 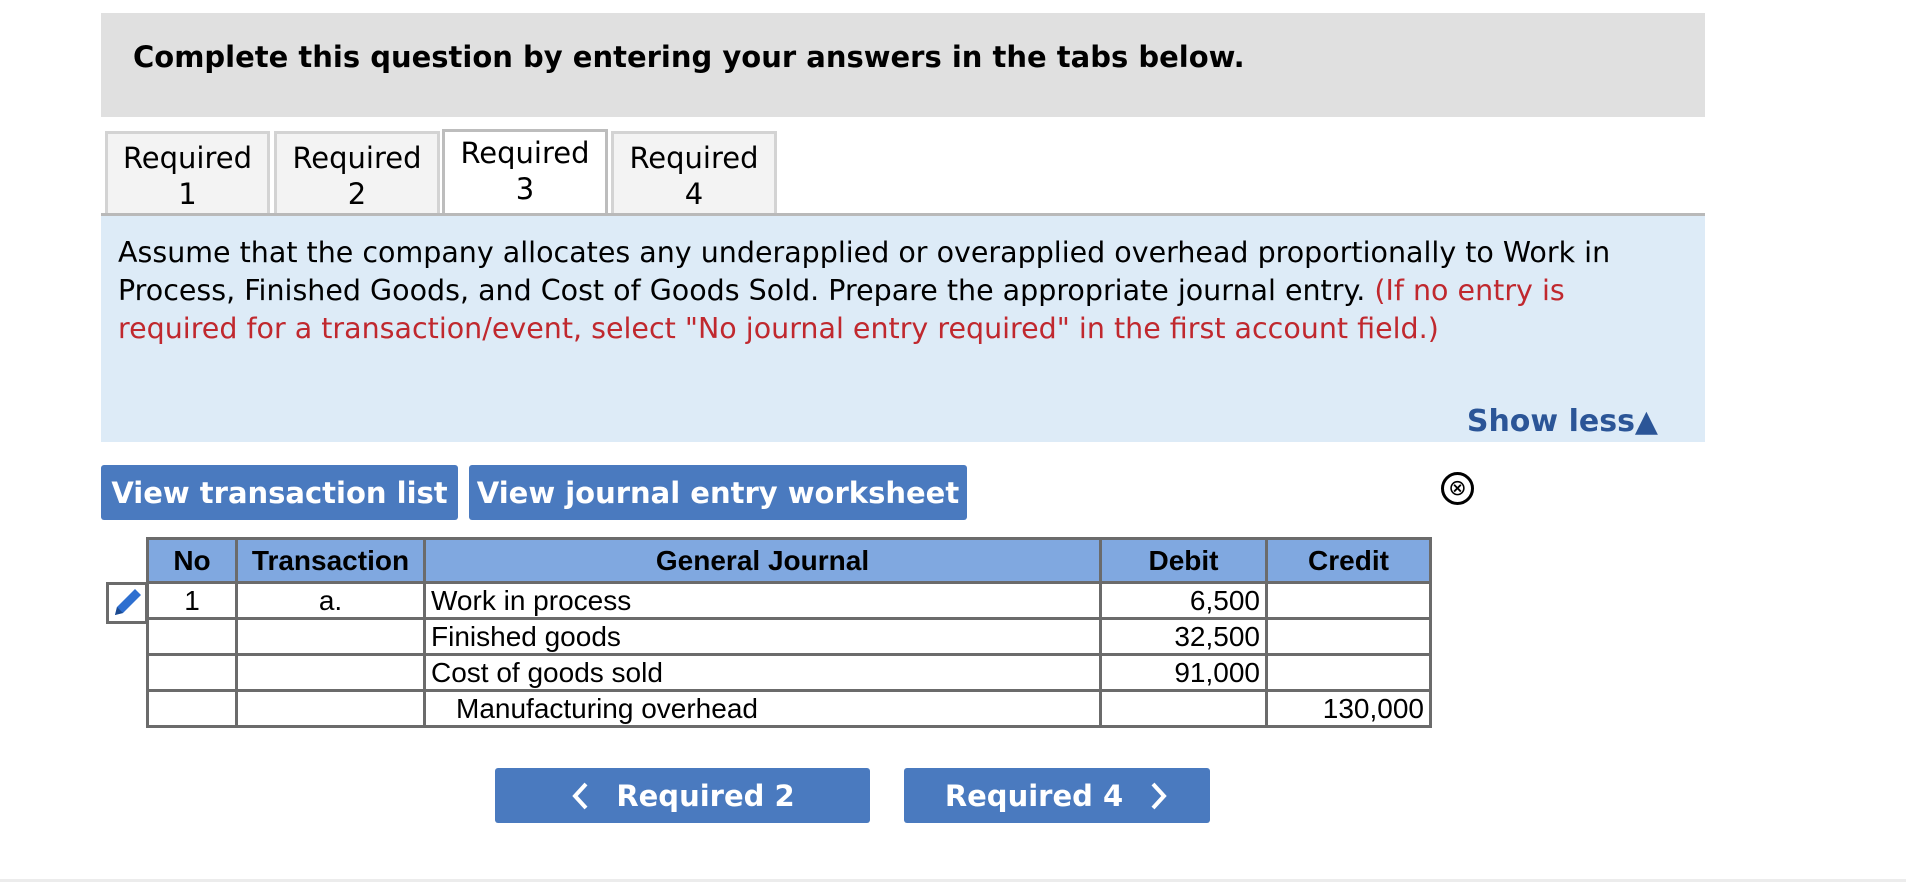 I want to click on cell-debit: 6,500, so click(x=1183, y=600).